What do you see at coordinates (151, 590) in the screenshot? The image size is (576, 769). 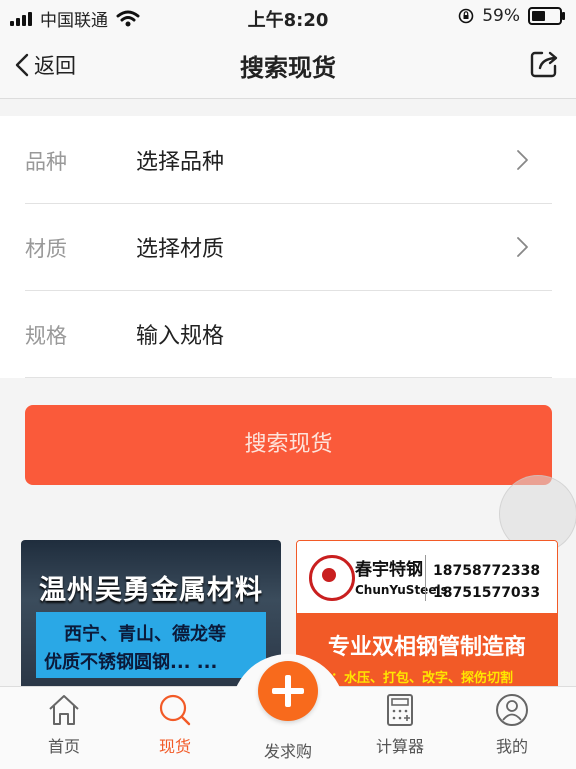 I see `banner-title: 温州吴勇金属材料` at bounding box center [151, 590].